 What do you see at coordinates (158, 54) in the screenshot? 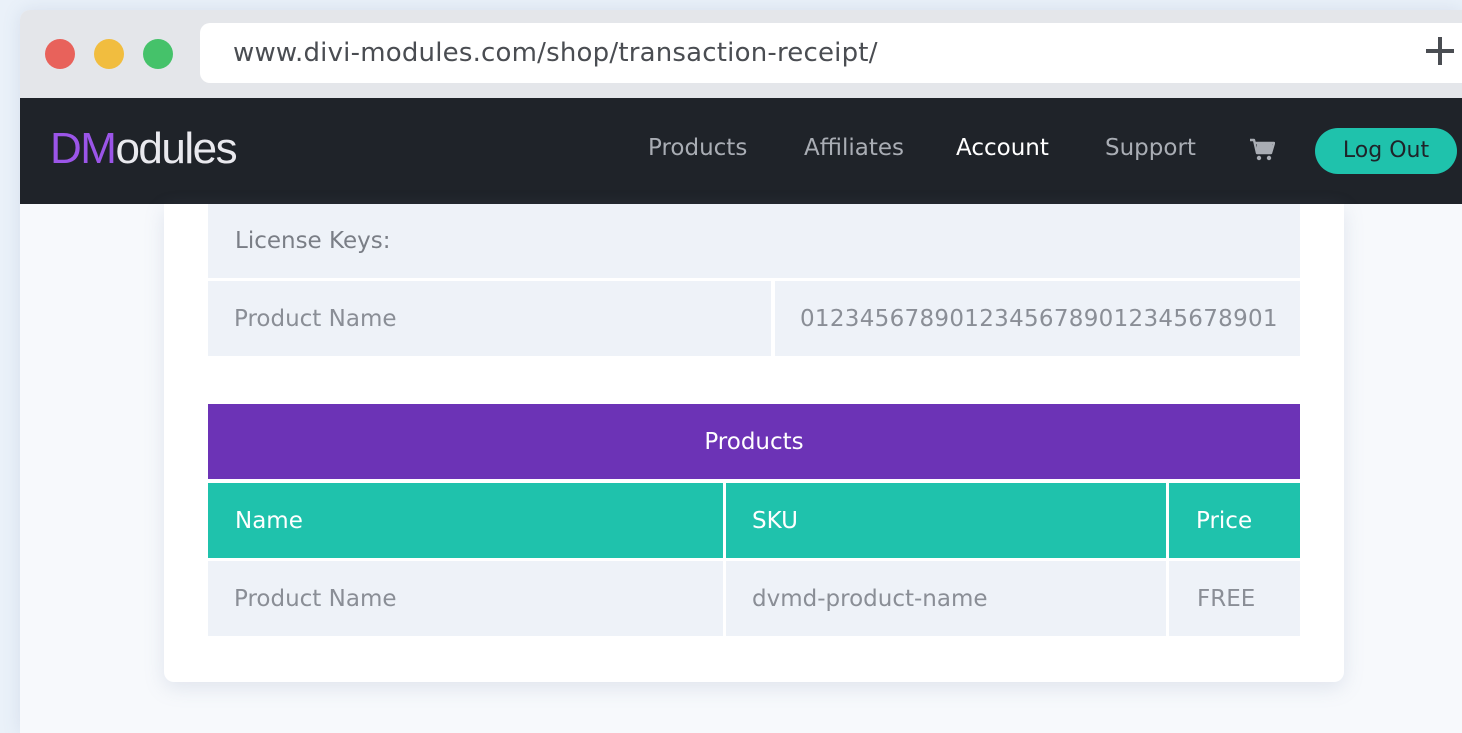
I see `maximize-window-button` at bounding box center [158, 54].